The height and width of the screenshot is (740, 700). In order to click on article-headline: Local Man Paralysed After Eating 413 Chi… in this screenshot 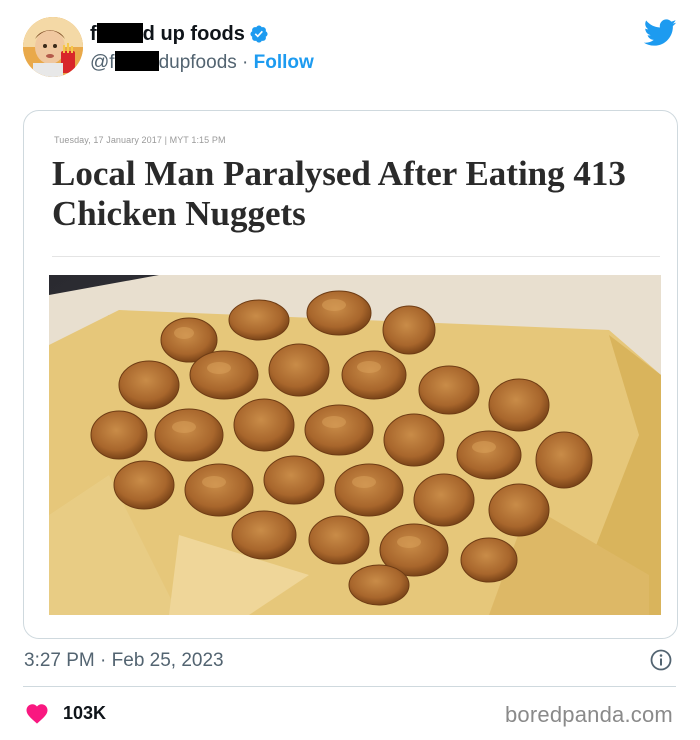, I will do `click(339, 193)`.